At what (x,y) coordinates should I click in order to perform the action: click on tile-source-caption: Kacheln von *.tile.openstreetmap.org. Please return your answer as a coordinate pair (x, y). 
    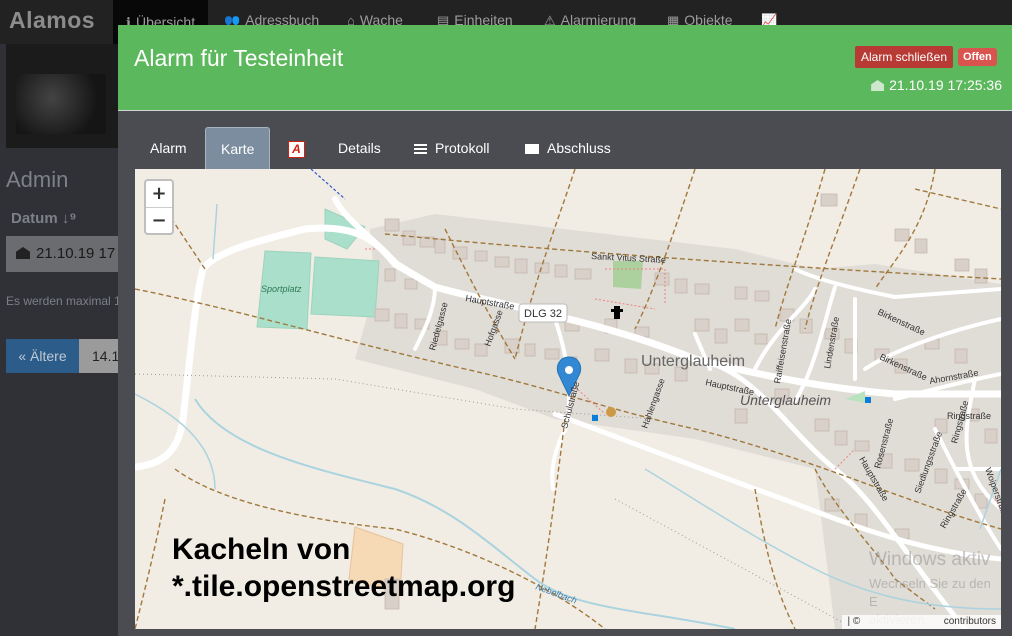
    Looking at the image, I should click on (344, 568).